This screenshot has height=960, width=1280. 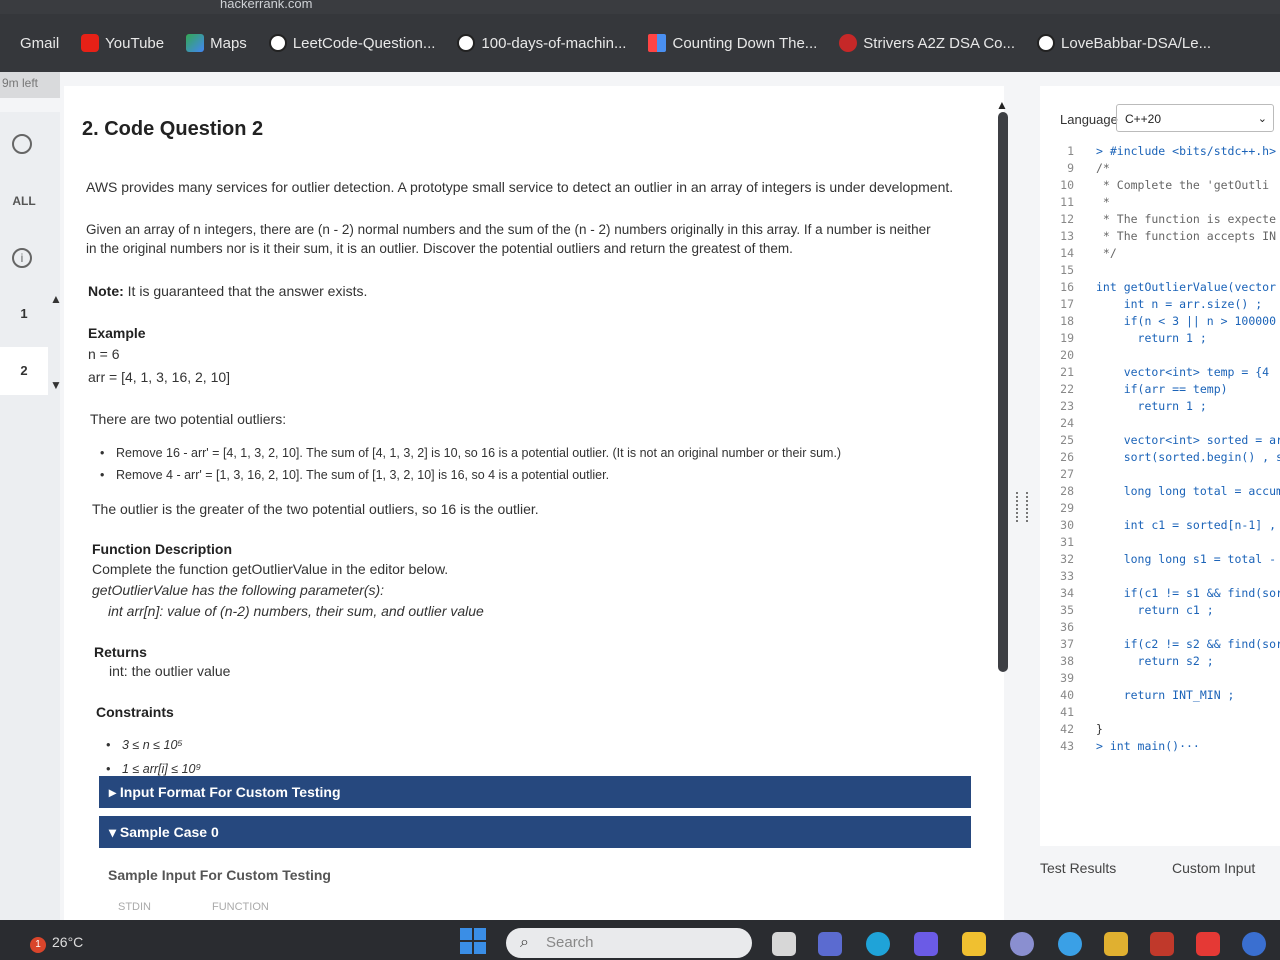 I want to click on code-line: 25 vector<int> sorted = ar, so click(x=1160, y=441).